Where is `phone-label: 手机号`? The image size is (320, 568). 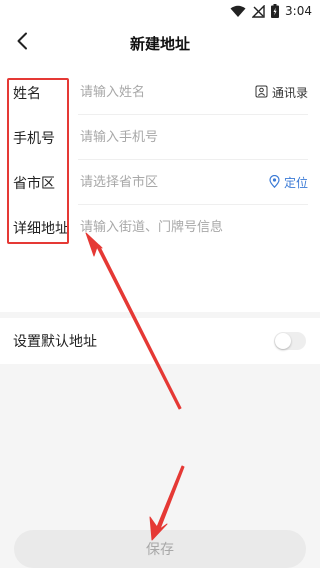
phone-label: 手机号 is located at coordinates (34, 138).